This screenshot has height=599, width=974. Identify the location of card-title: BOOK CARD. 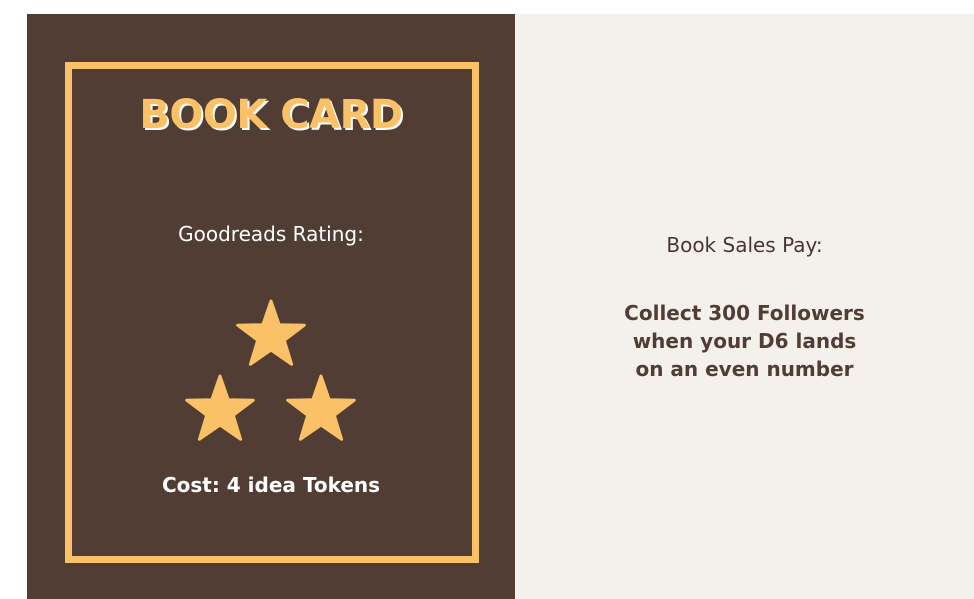
(271, 115).